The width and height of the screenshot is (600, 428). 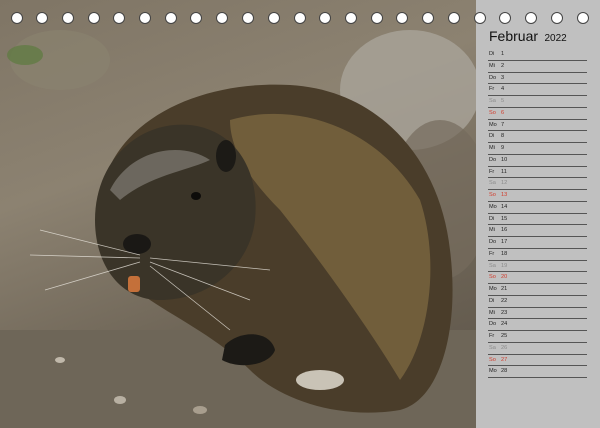 What do you see at coordinates (514, 36) in the screenshot?
I see `month-name: Februar` at bounding box center [514, 36].